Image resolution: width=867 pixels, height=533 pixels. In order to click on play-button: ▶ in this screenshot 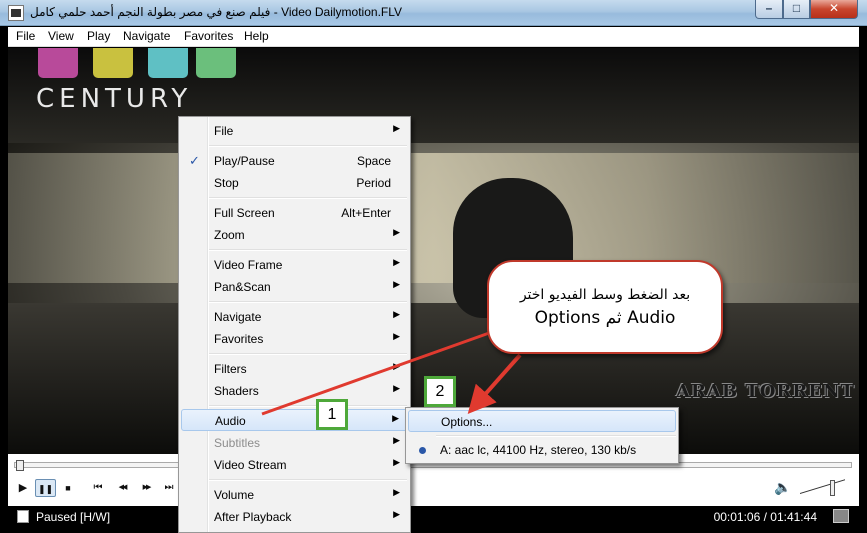, I will do `click(23, 488)`.